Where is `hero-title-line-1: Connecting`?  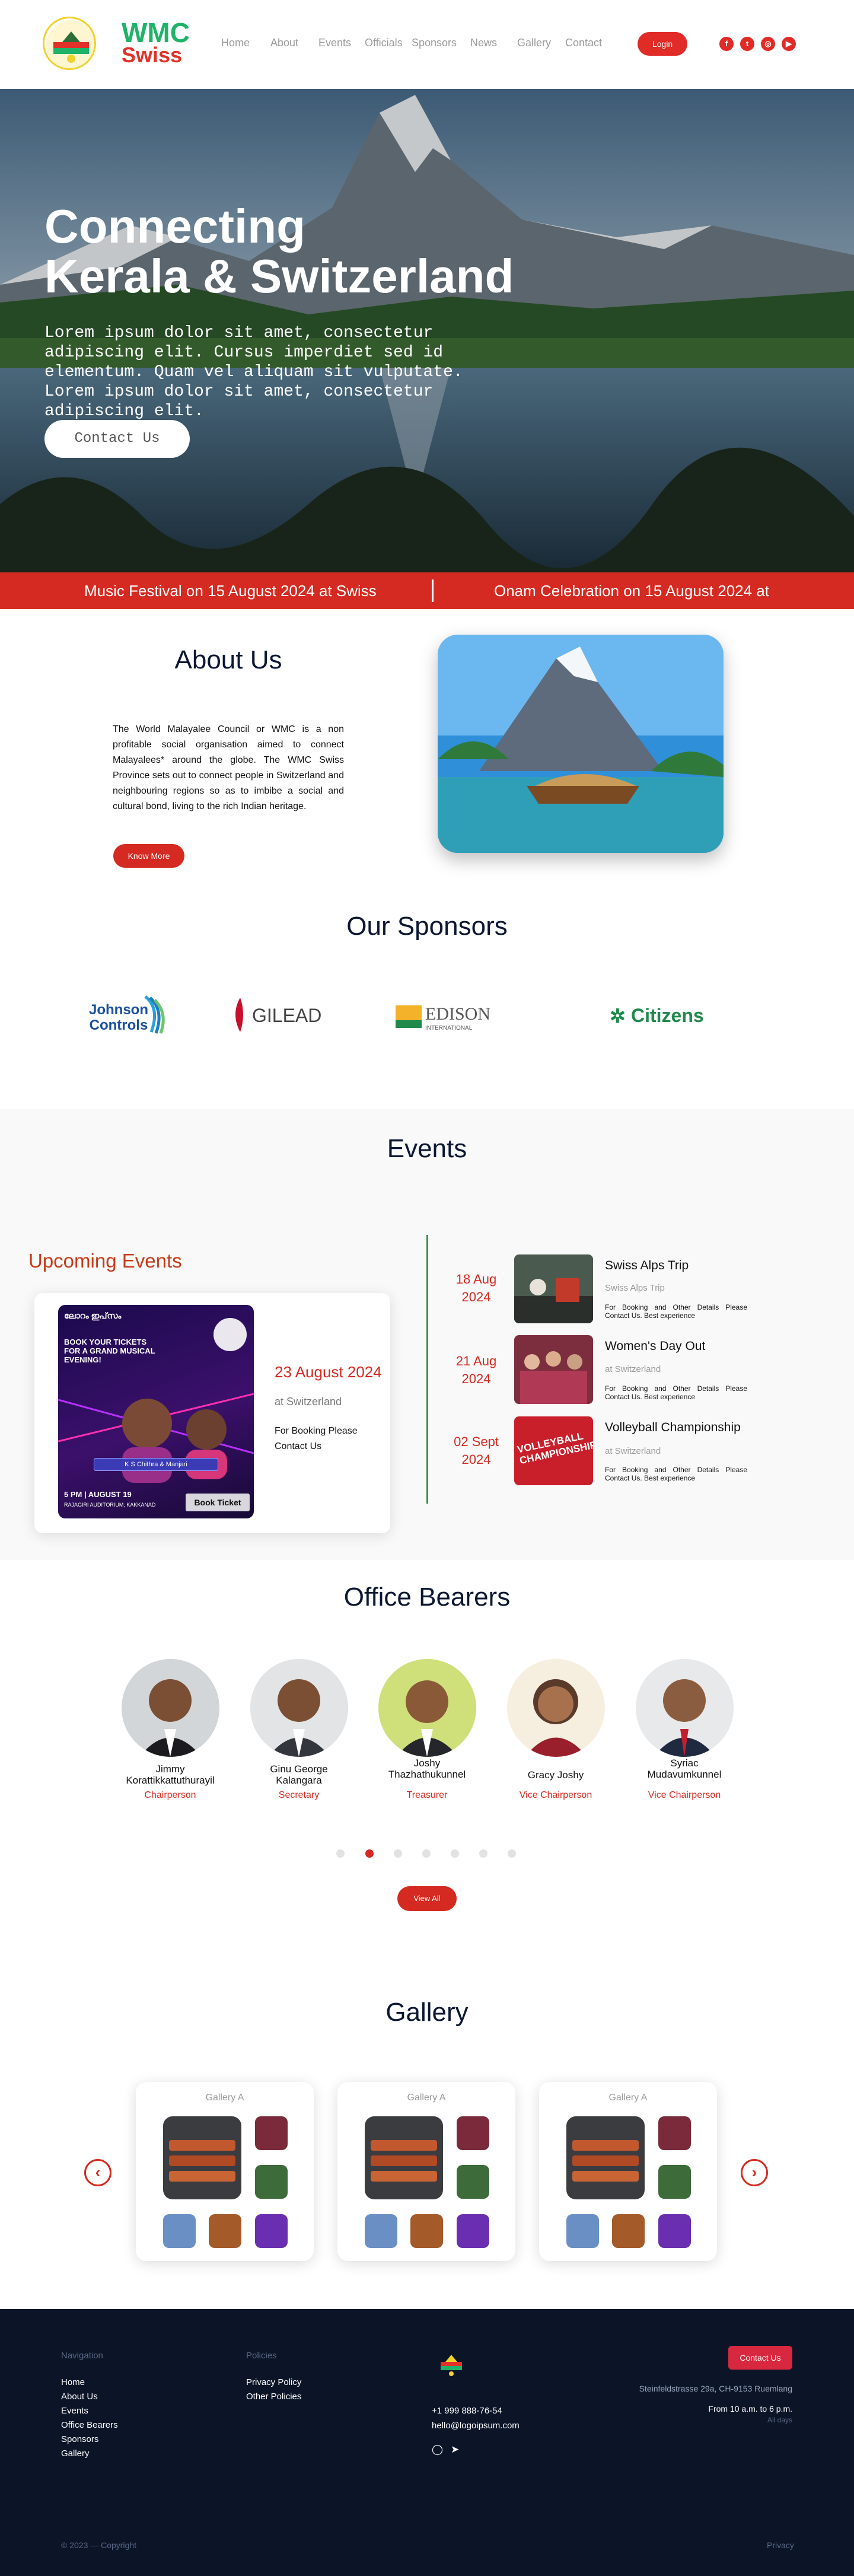
hero-title-line-1: Connecting is located at coordinates (174, 226).